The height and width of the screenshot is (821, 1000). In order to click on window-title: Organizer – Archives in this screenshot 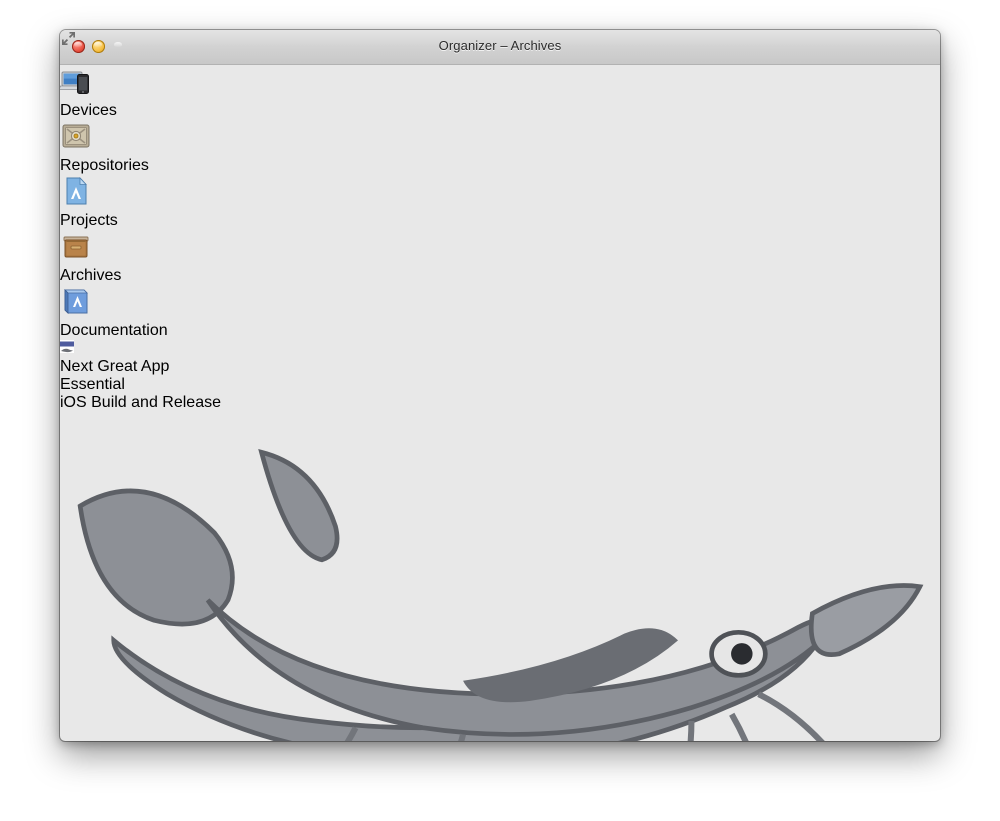, I will do `click(500, 45)`.